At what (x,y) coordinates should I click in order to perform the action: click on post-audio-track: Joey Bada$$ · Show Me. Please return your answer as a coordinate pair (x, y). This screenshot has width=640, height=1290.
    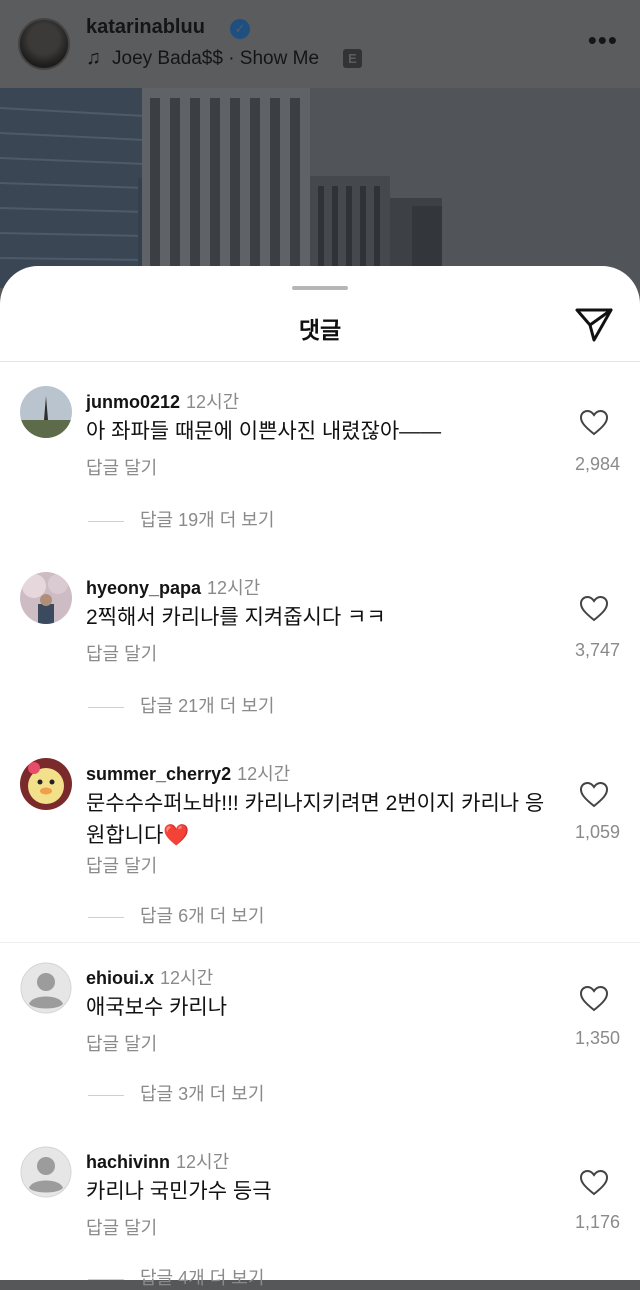
    Looking at the image, I should click on (215, 59).